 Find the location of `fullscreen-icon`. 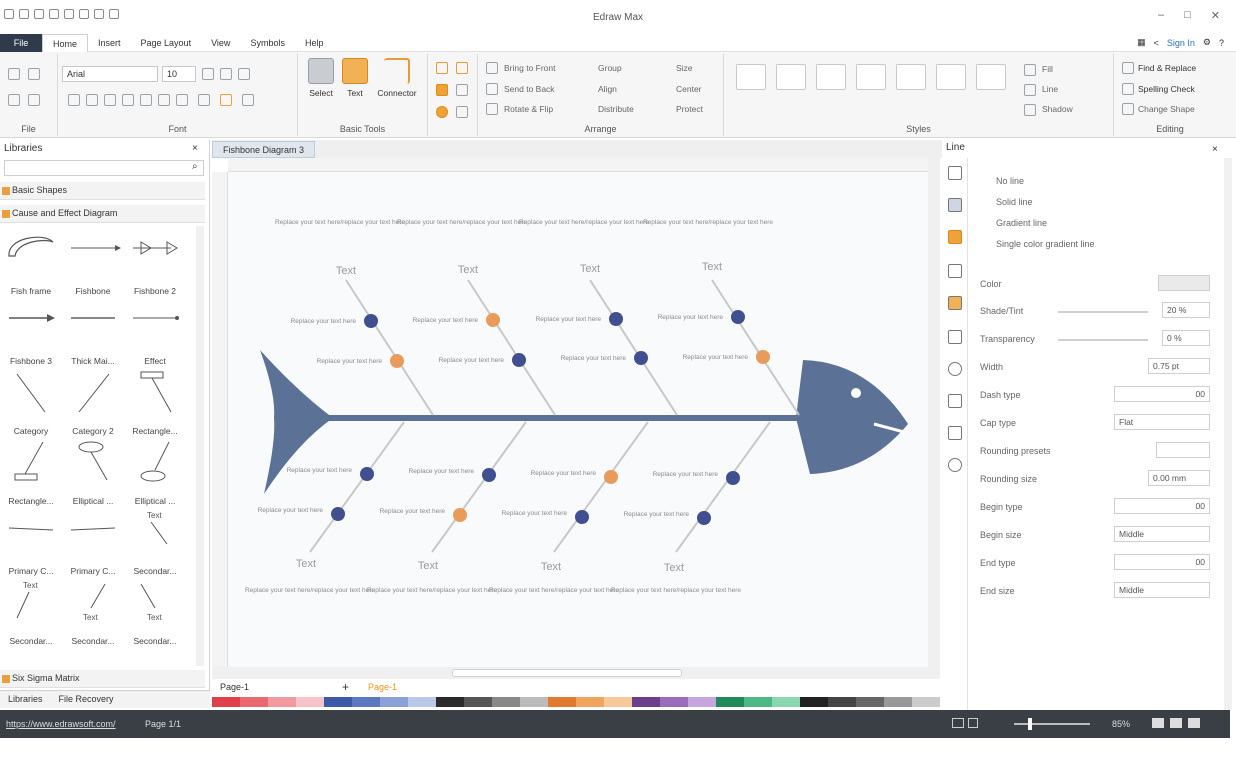

fullscreen-icon is located at coordinates (1158, 723).